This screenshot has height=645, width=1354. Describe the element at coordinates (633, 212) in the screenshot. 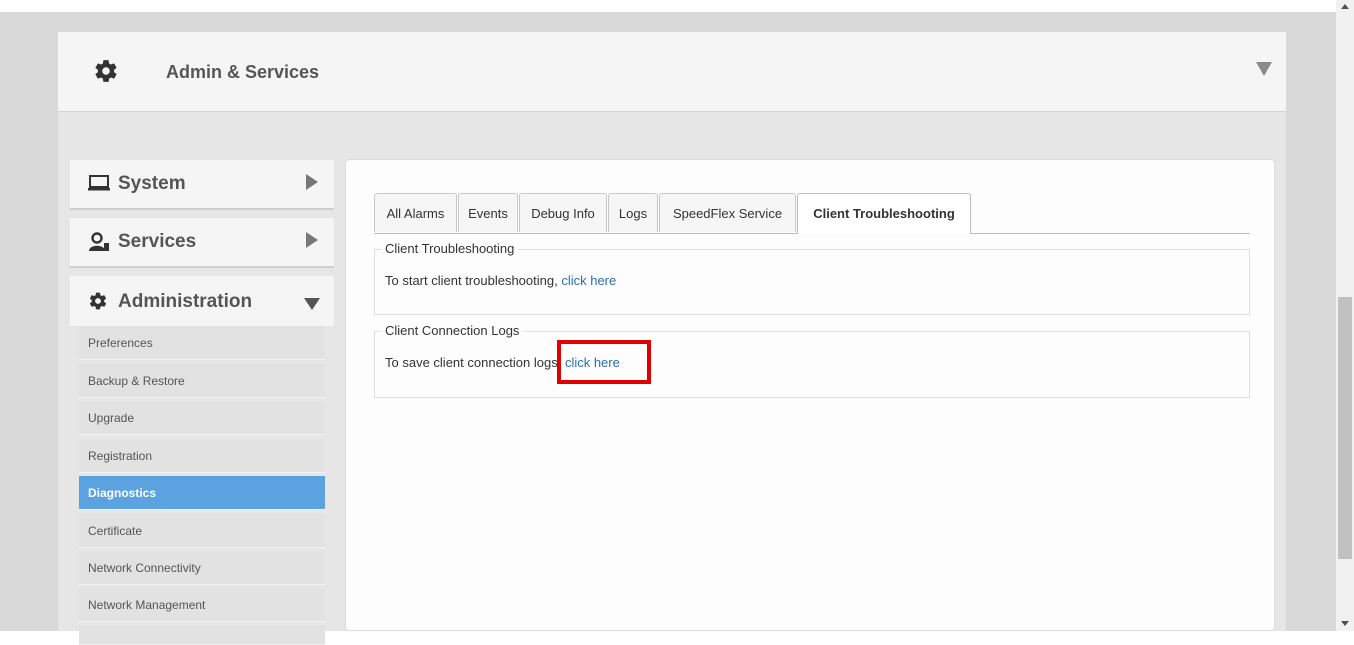

I see `tab-logs: Logs` at that location.